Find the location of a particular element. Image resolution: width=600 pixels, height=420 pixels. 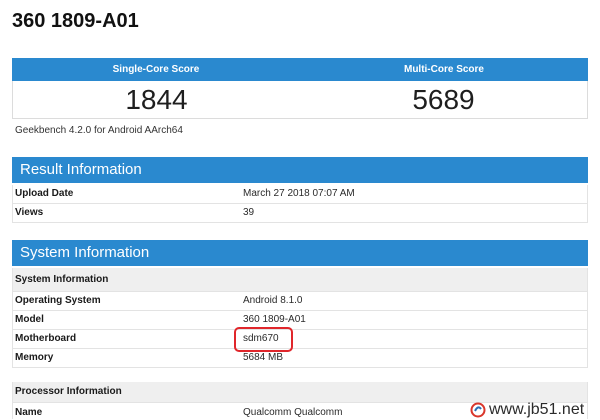

table-row-model: Model 360 1809-A01 is located at coordinates (300, 320).